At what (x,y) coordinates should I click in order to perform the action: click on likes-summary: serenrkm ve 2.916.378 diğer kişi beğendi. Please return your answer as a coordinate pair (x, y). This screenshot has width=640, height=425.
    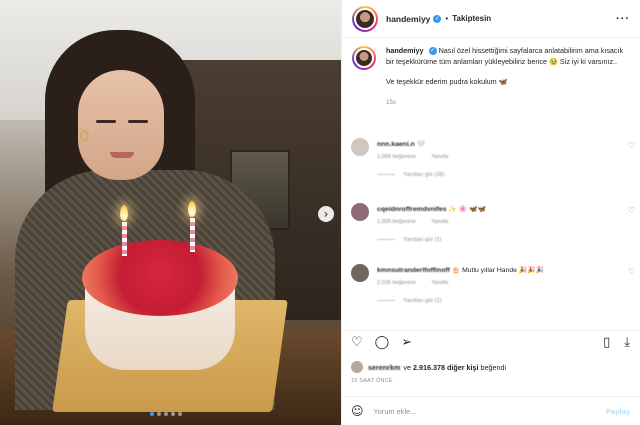
    Looking at the image, I should click on (491, 367).